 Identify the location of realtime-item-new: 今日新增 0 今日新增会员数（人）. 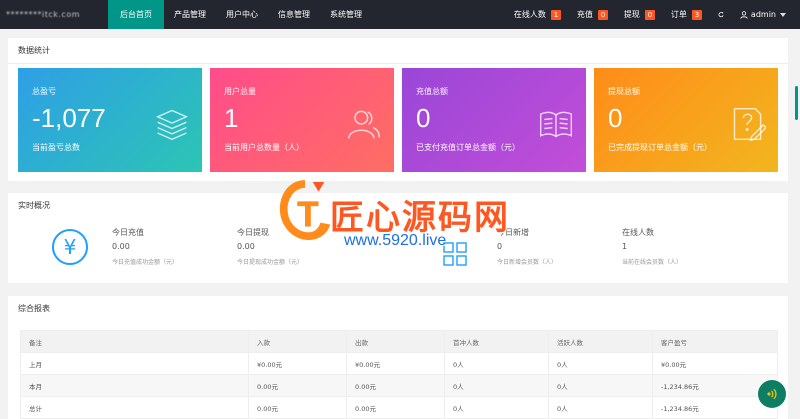
(527, 246).